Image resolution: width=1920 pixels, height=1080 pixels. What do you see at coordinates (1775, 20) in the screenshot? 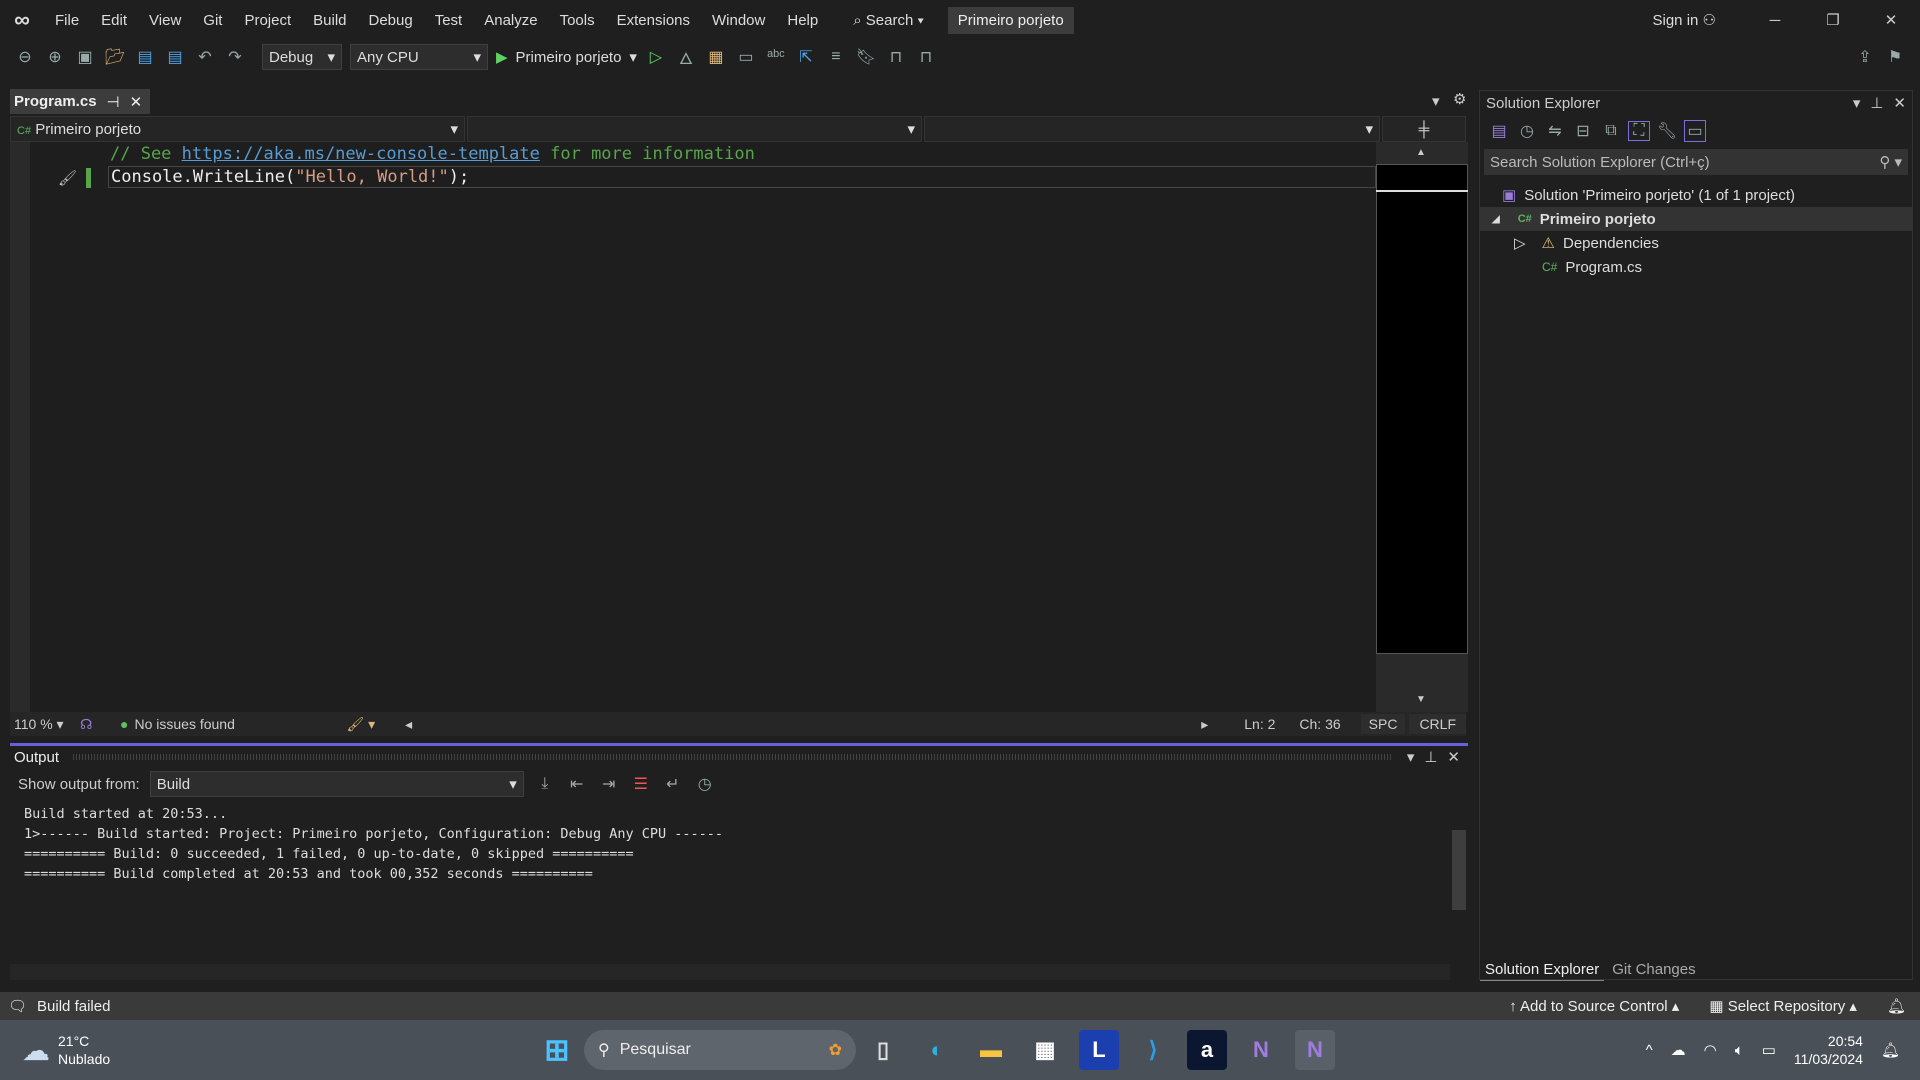
I see `minimize-button: ─` at bounding box center [1775, 20].